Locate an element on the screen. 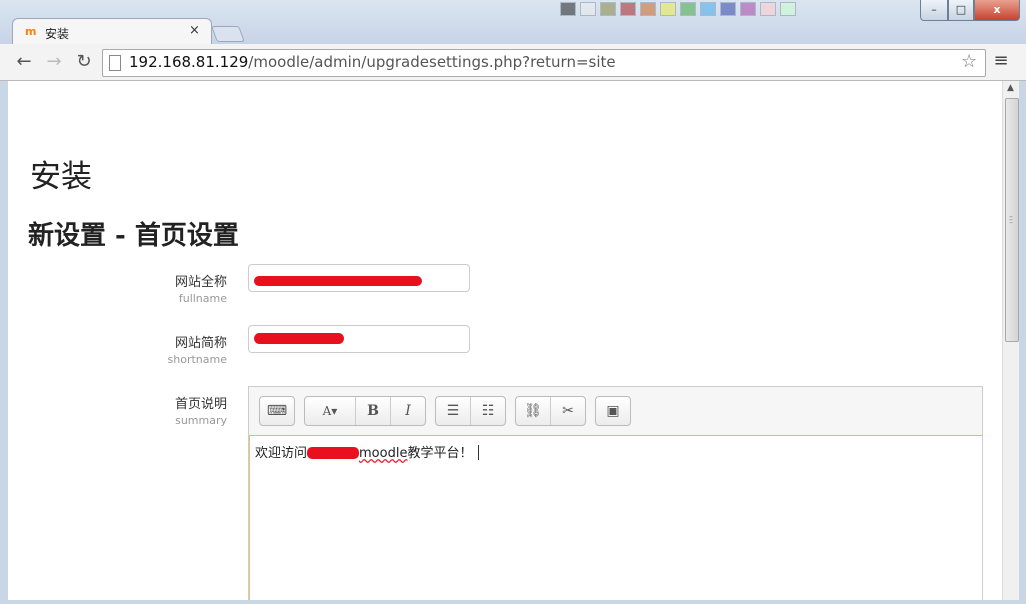  scroll-grip-icon: – – – is located at coordinates (1011, 219).